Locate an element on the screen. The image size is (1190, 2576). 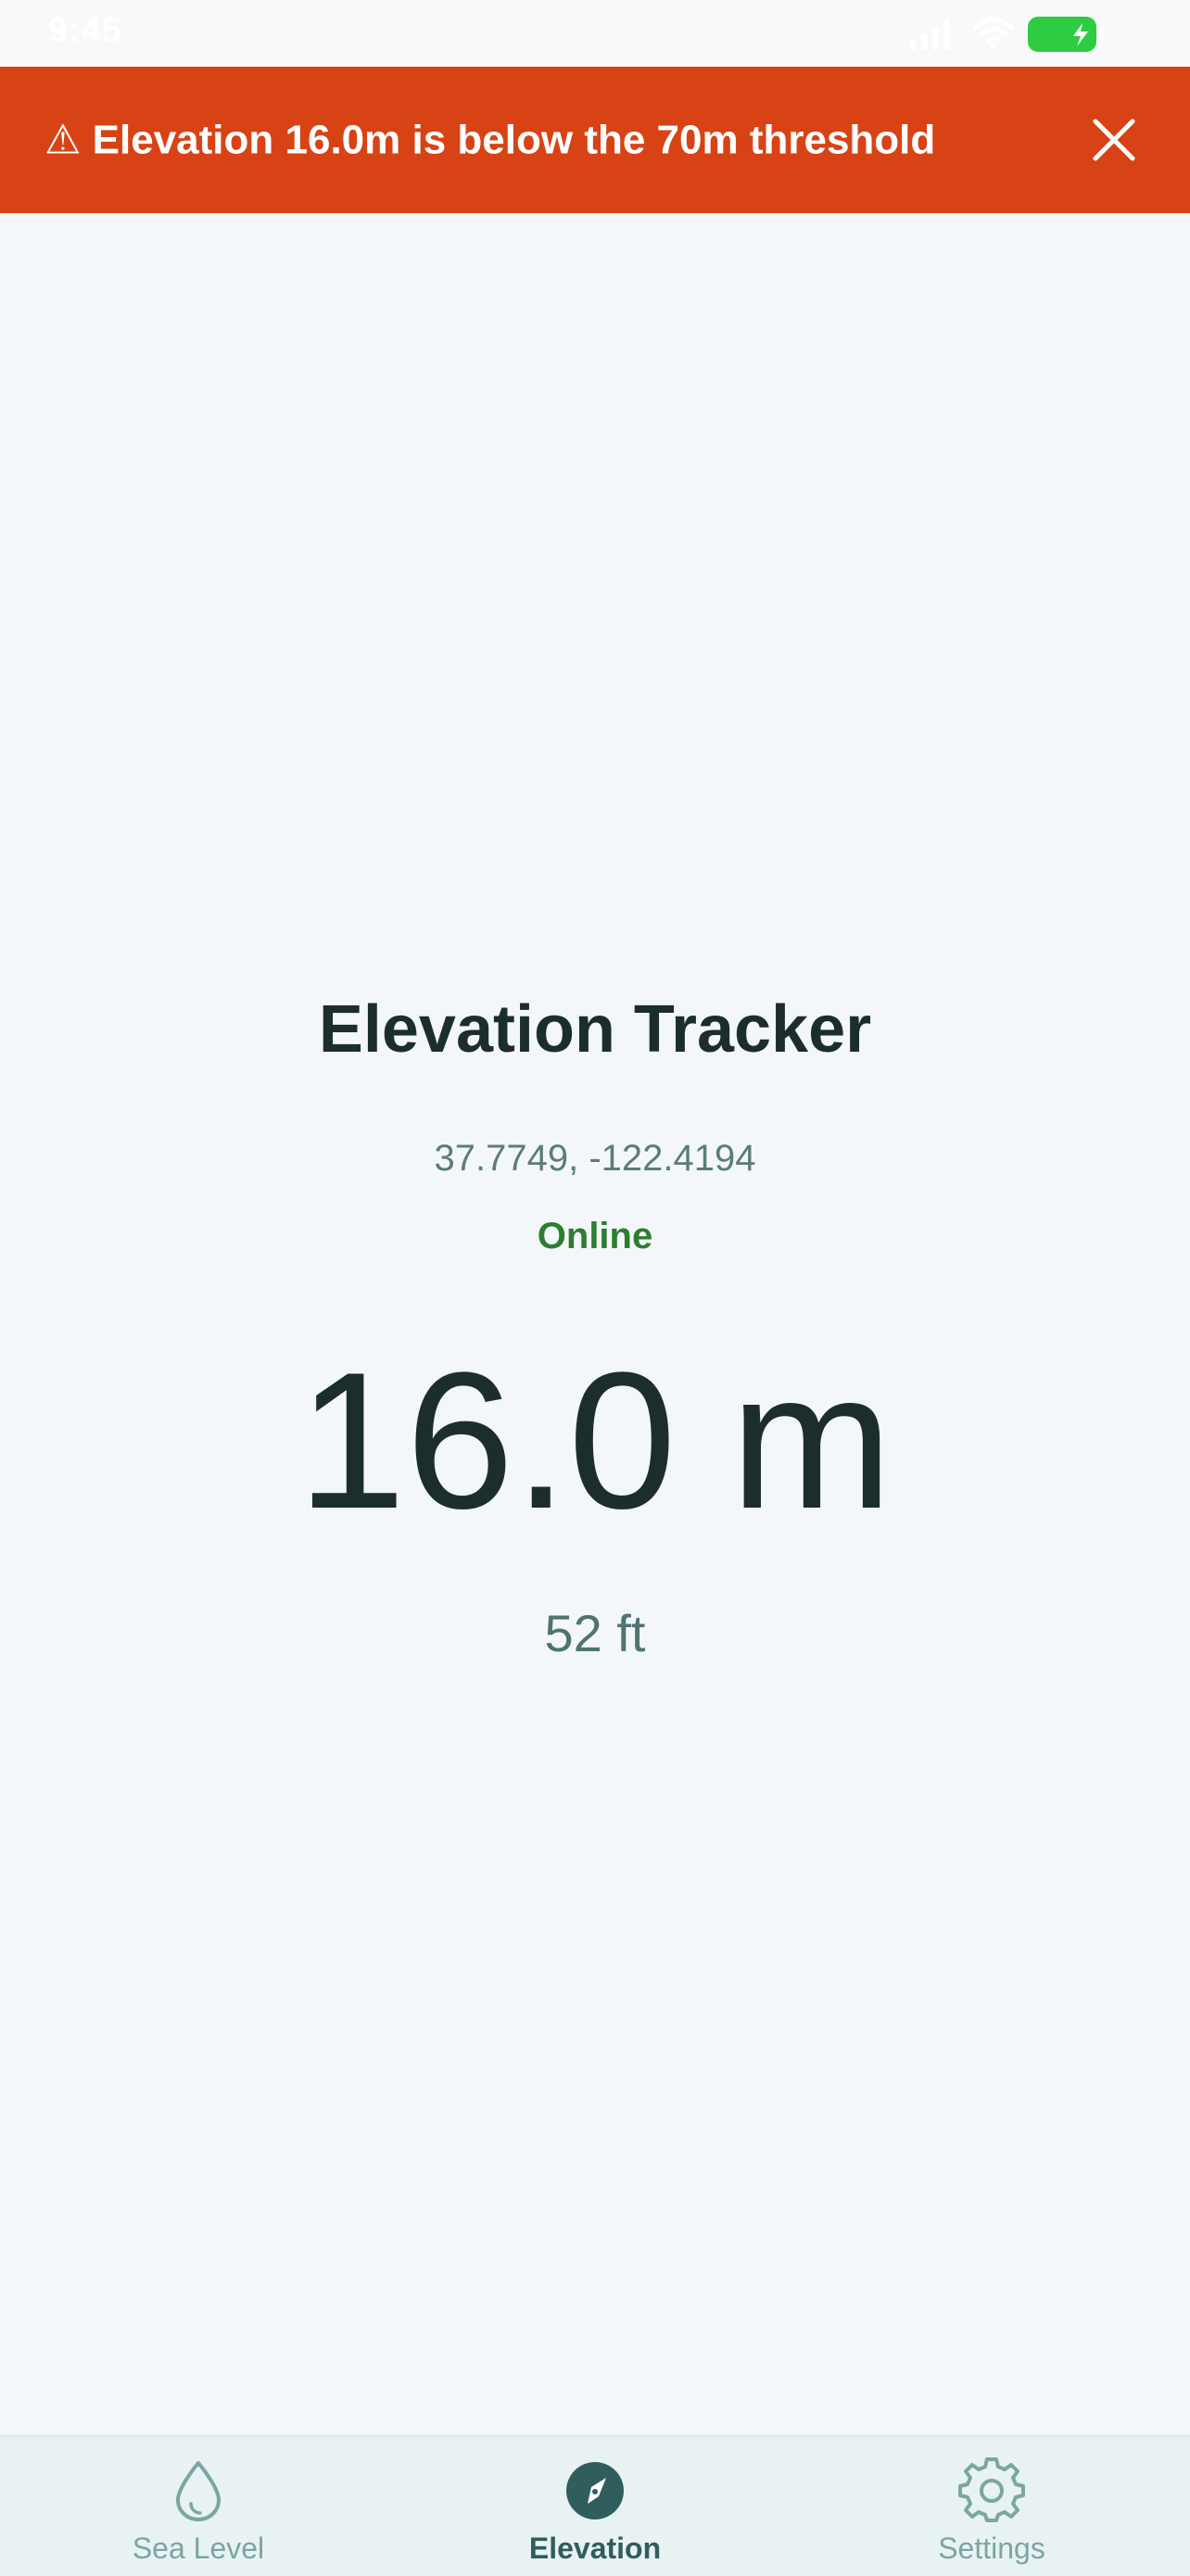
coordinates-text: 37.7749, -122.4194 is located at coordinates (595, 1159).